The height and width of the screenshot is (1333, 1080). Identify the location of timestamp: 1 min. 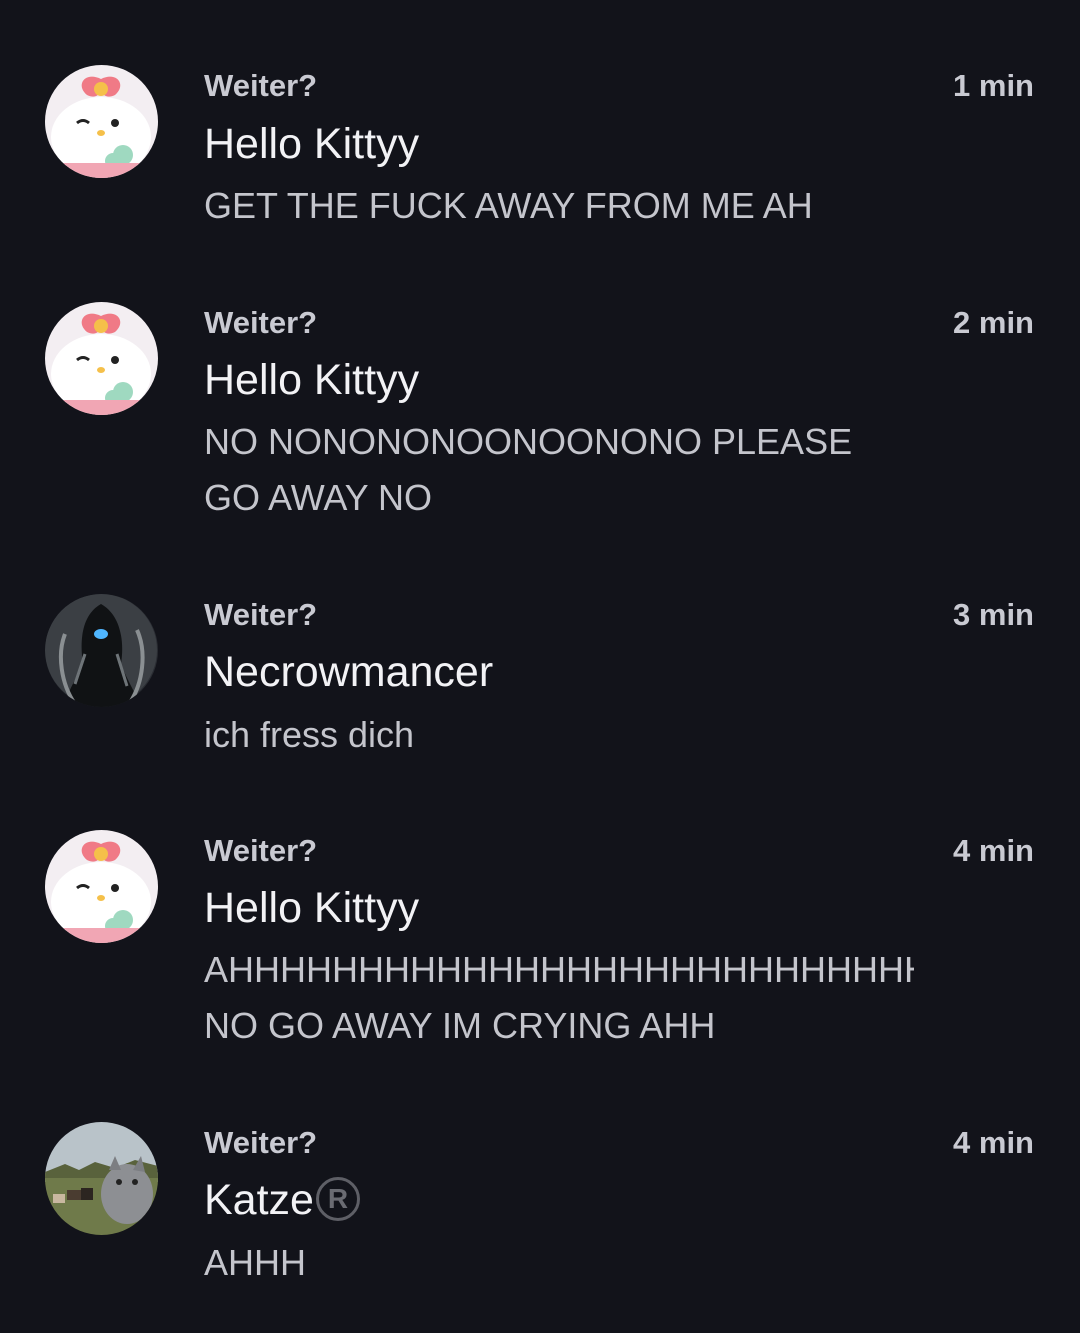
(993, 85).